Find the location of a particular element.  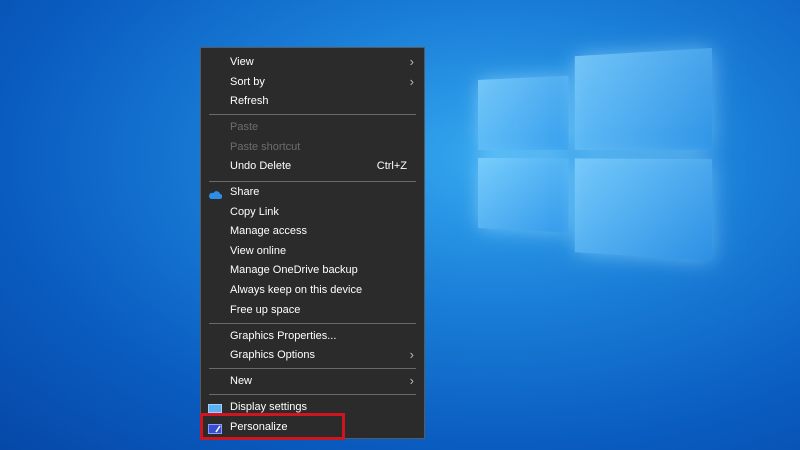

menu-item-free-up-space: Free up space is located at coordinates (312, 310).